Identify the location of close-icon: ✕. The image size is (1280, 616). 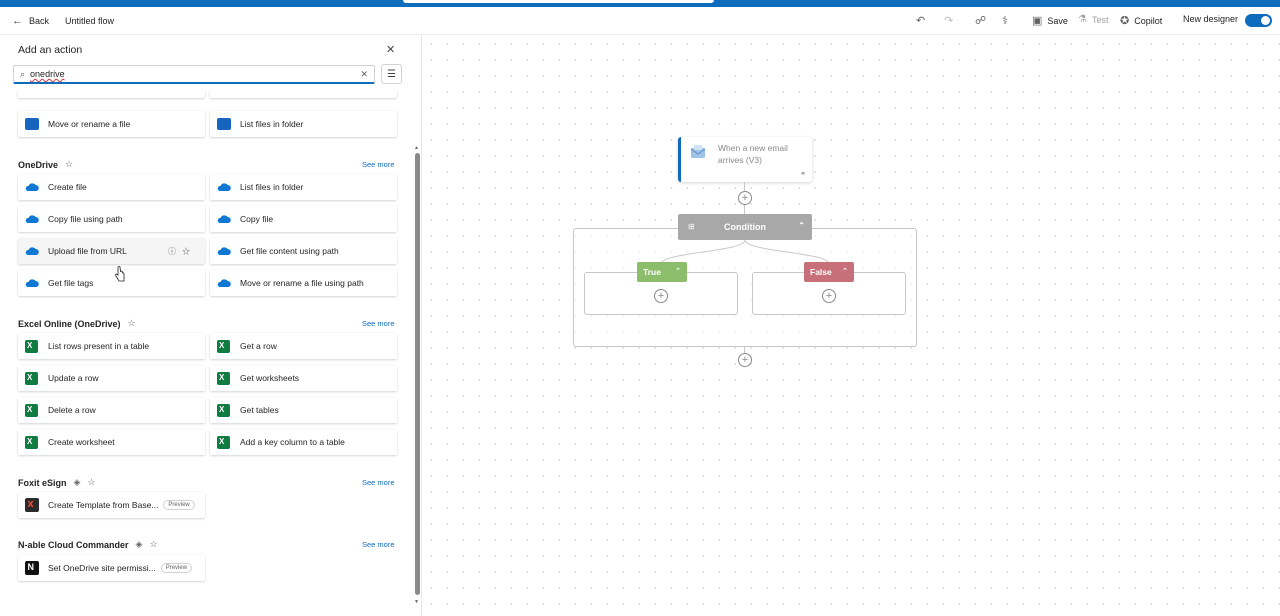
(390, 49).